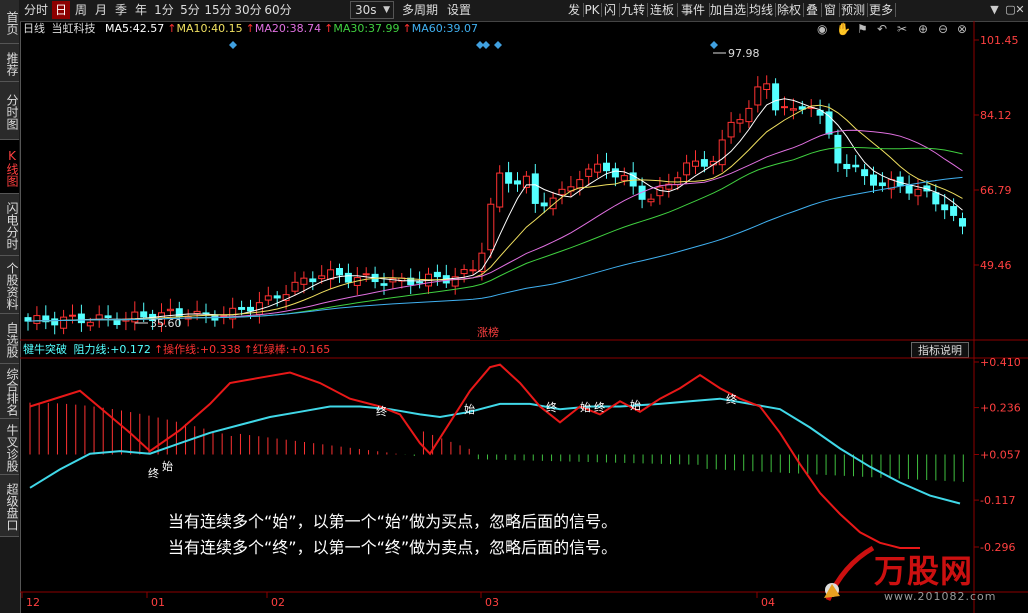  What do you see at coordinates (386, 10) in the screenshot?
I see `chevron-down-icon: ▼` at bounding box center [386, 10].